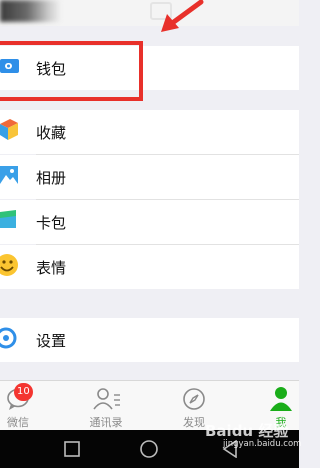 This screenshot has width=320, height=468. What do you see at coordinates (149, 132) in the screenshot?
I see `menu-item-favorites: 收藏` at bounding box center [149, 132].